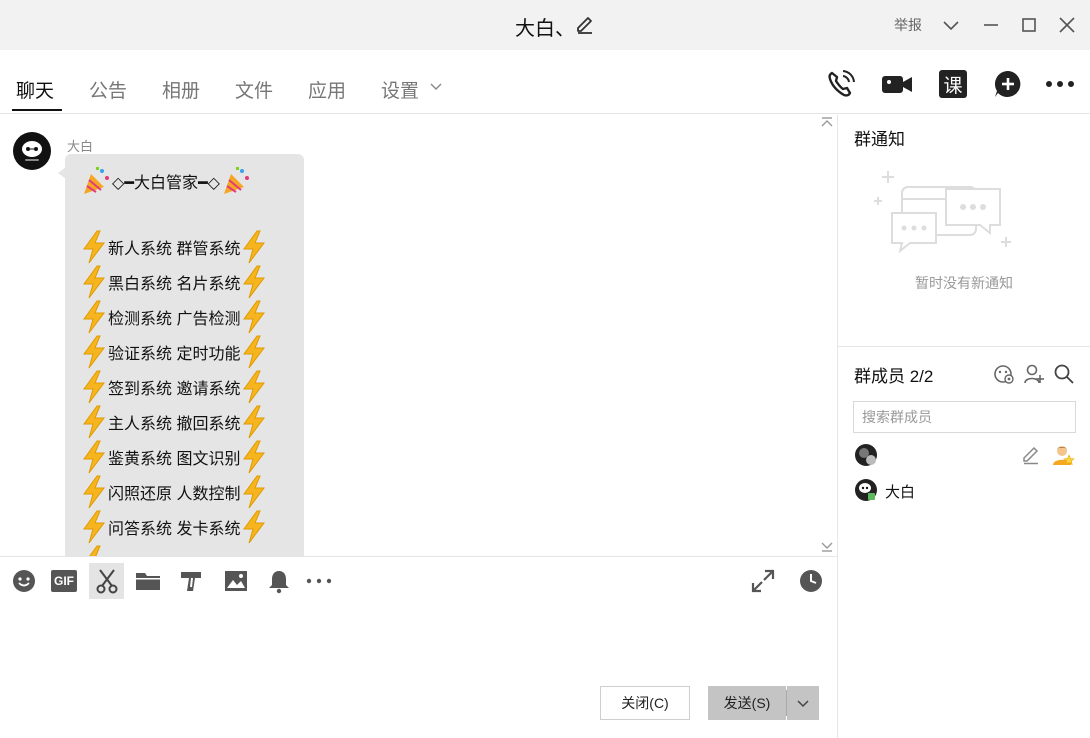  I want to click on bell-icon, so click(279, 581).